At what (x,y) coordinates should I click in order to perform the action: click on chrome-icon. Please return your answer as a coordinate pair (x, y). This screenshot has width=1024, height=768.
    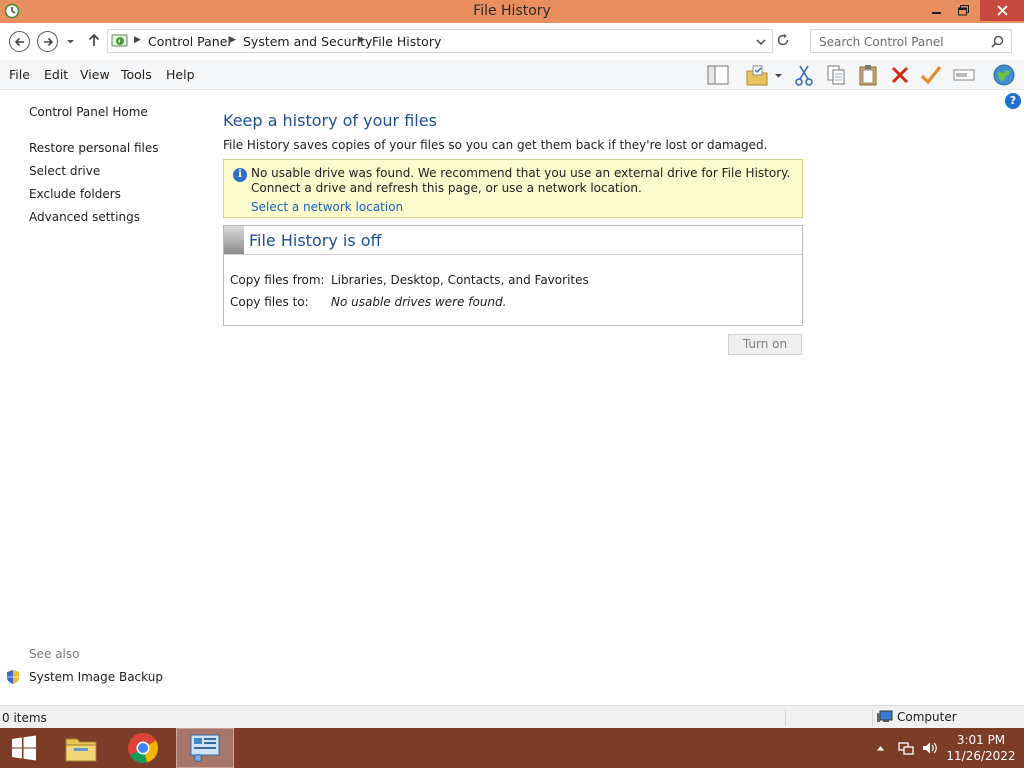
    Looking at the image, I should click on (143, 748).